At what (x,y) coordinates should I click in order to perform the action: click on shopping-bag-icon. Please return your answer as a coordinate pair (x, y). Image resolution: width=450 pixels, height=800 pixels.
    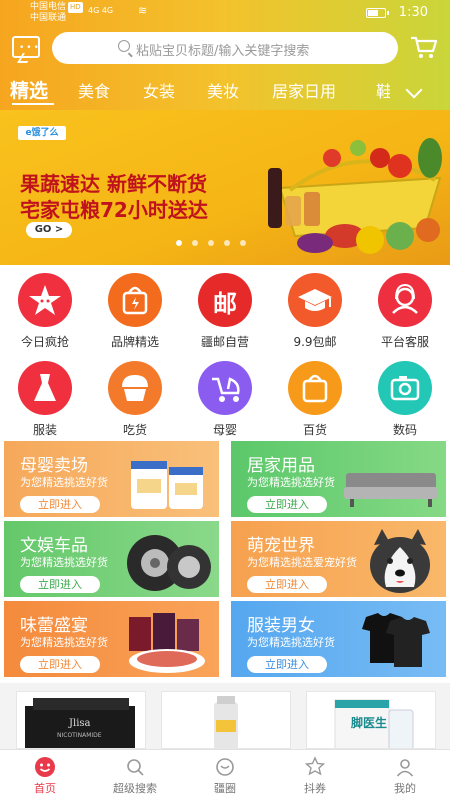
    Looking at the image, I should click on (315, 388).